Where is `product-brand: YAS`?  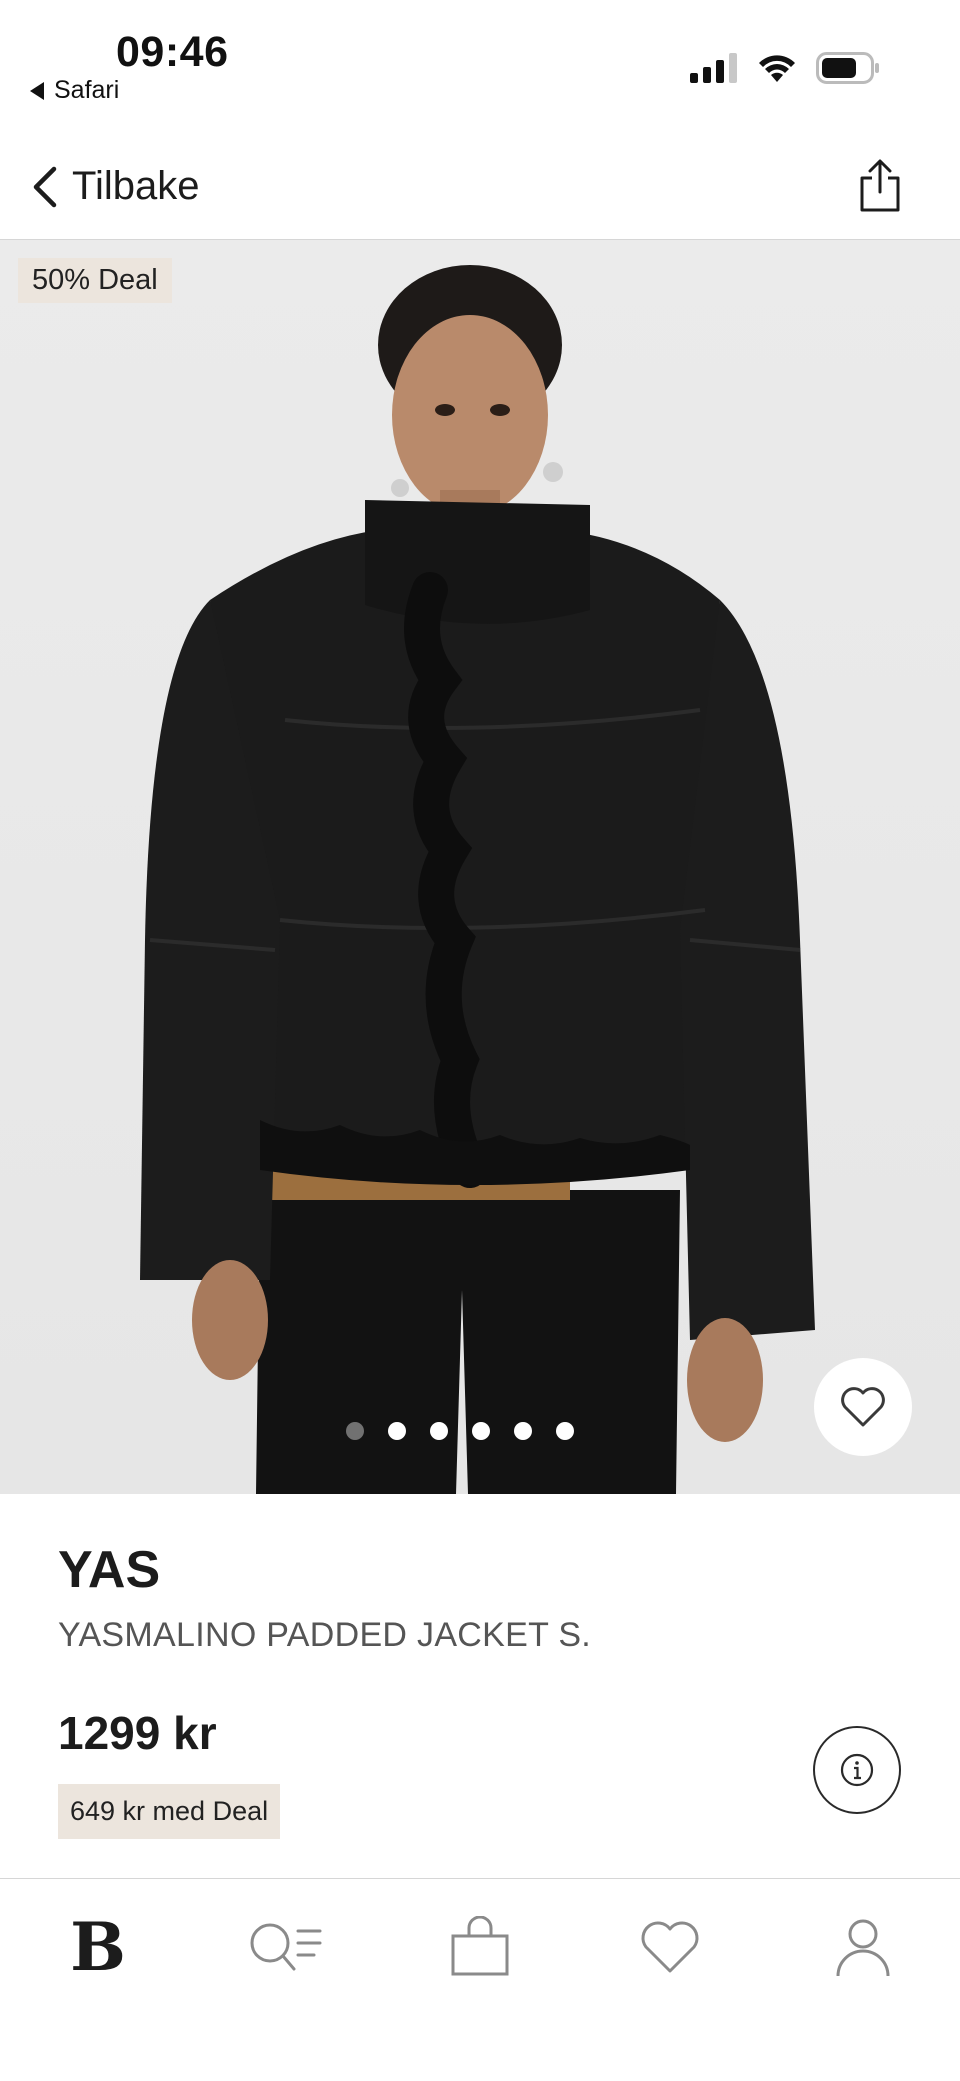 product-brand: YAS is located at coordinates (109, 1570).